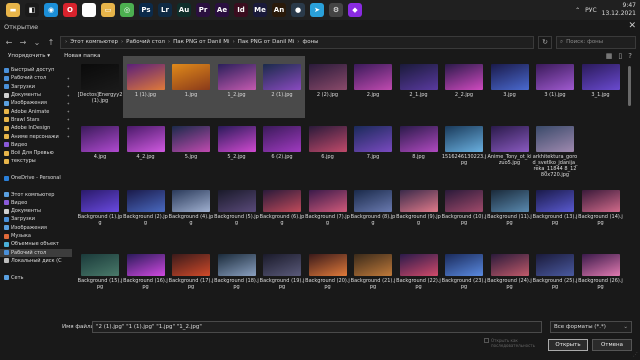  Describe the element at coordinates (282, 87) in the screenshot. I see `file-tile: 2 (1).jpg` at that location.